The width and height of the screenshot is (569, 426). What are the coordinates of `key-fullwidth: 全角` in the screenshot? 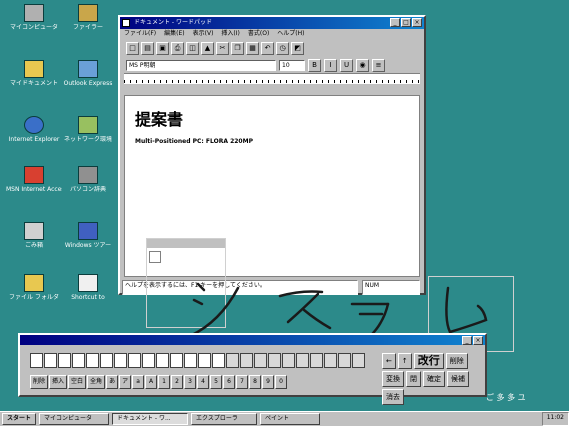 It's located at (96, 382).